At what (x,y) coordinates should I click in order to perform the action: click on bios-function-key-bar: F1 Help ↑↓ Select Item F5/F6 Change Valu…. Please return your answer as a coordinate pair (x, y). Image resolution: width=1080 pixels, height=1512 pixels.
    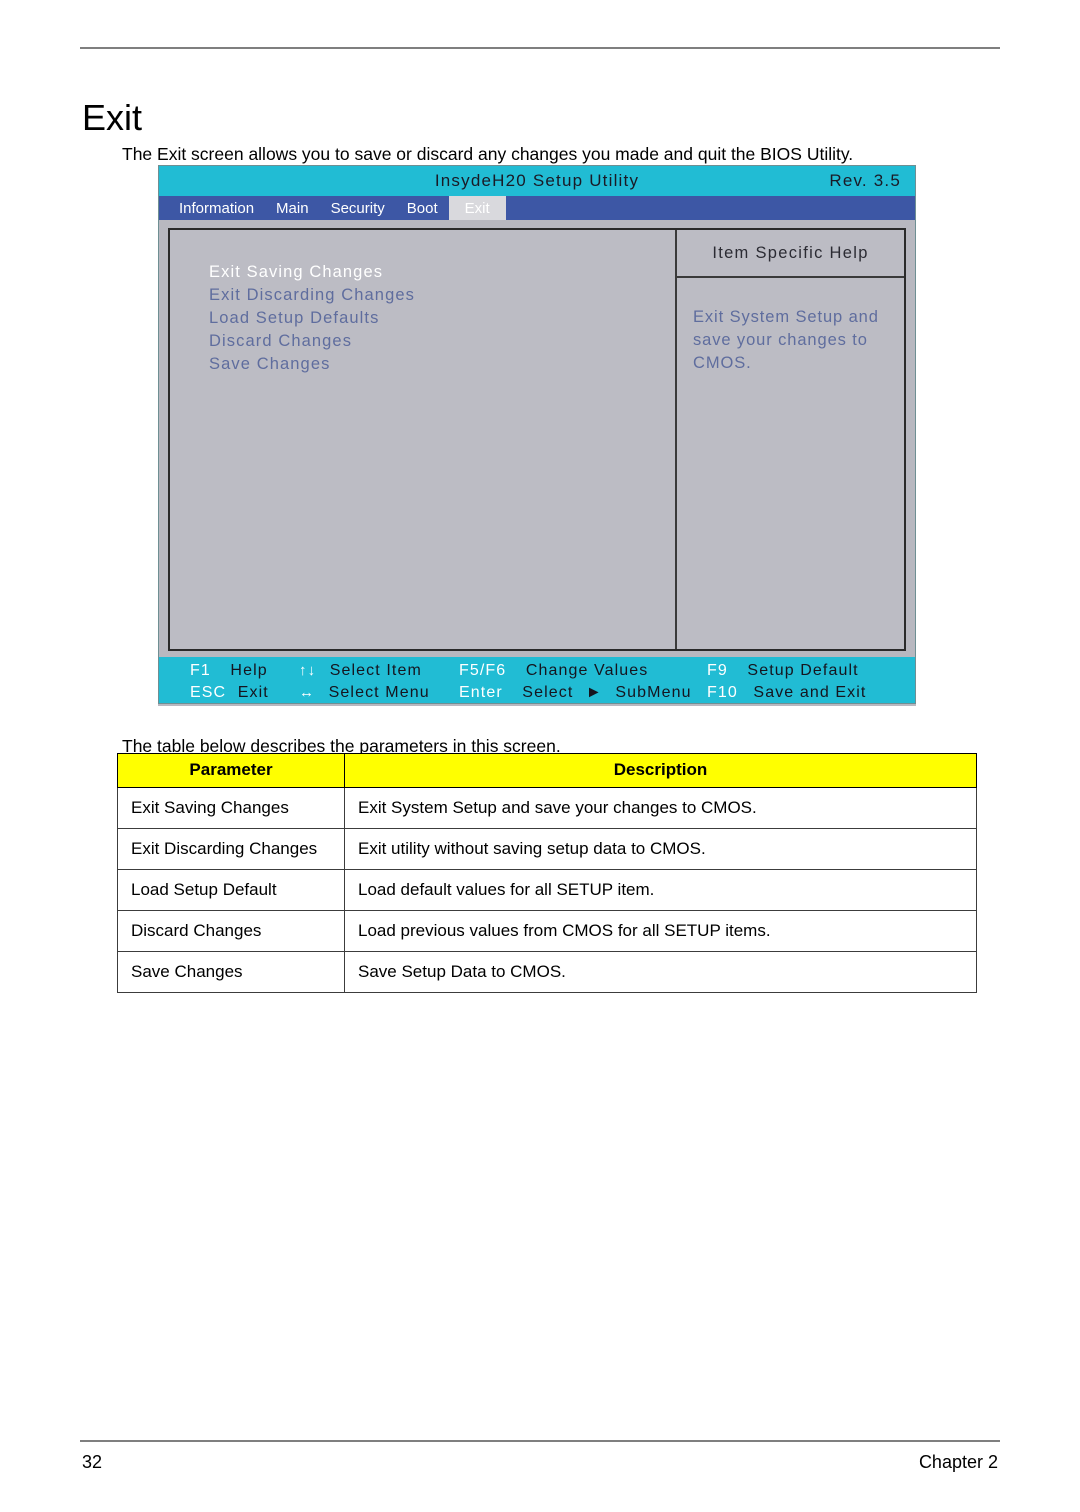
    Looking at the image, I should click on (537, 680).